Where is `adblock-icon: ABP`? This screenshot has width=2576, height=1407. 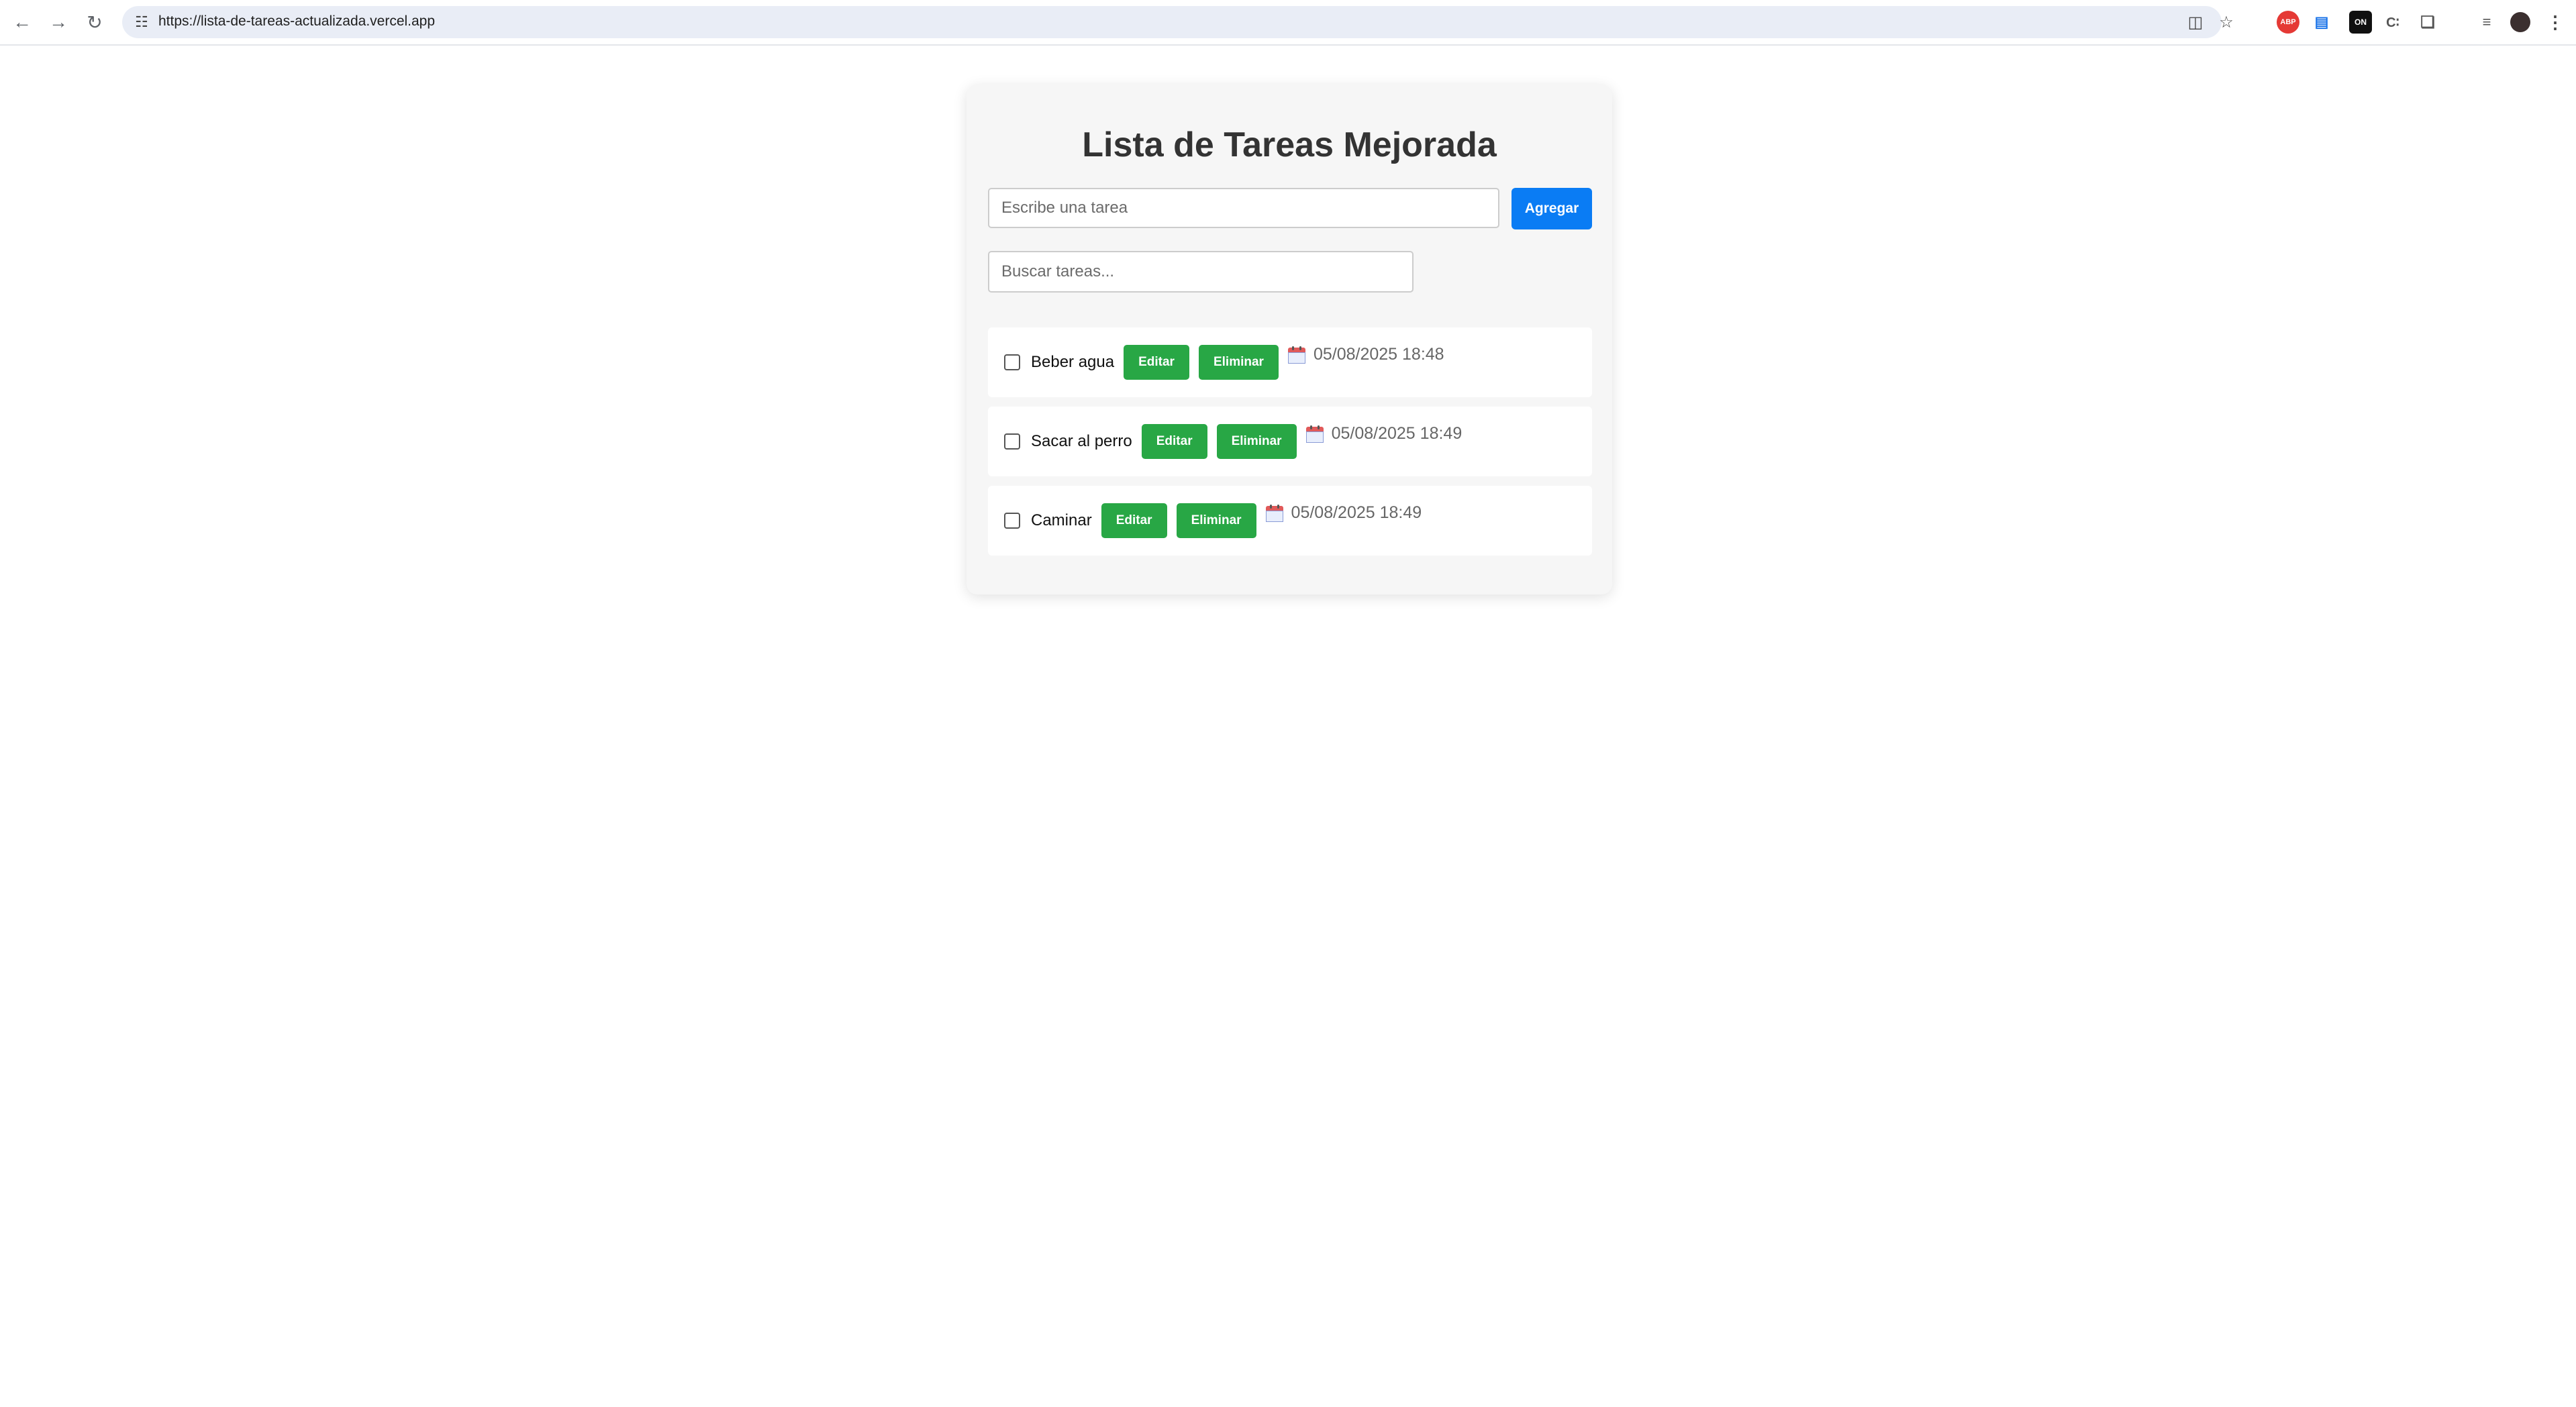 adblock-icon: ABP is located at coordinates (2288, 22).